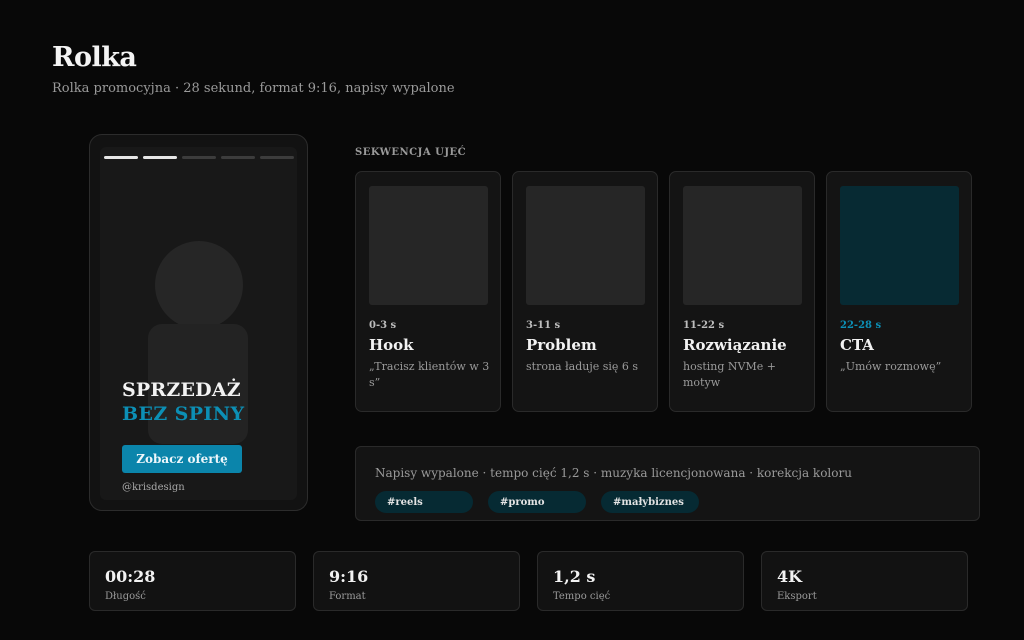 The image size is (1024, 640). I want to click on stat-card-format: 9:16 Format, so click(416, 581).